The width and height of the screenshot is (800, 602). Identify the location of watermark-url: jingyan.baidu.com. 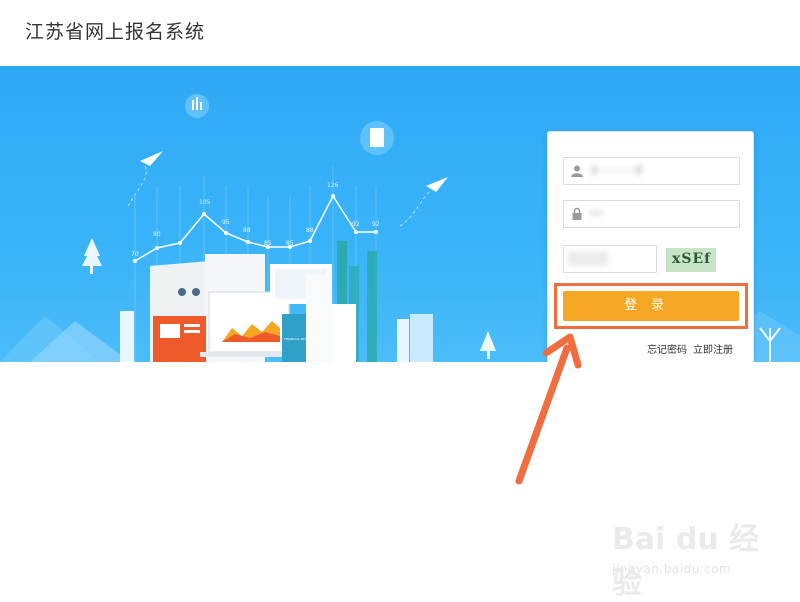
(672, 569).